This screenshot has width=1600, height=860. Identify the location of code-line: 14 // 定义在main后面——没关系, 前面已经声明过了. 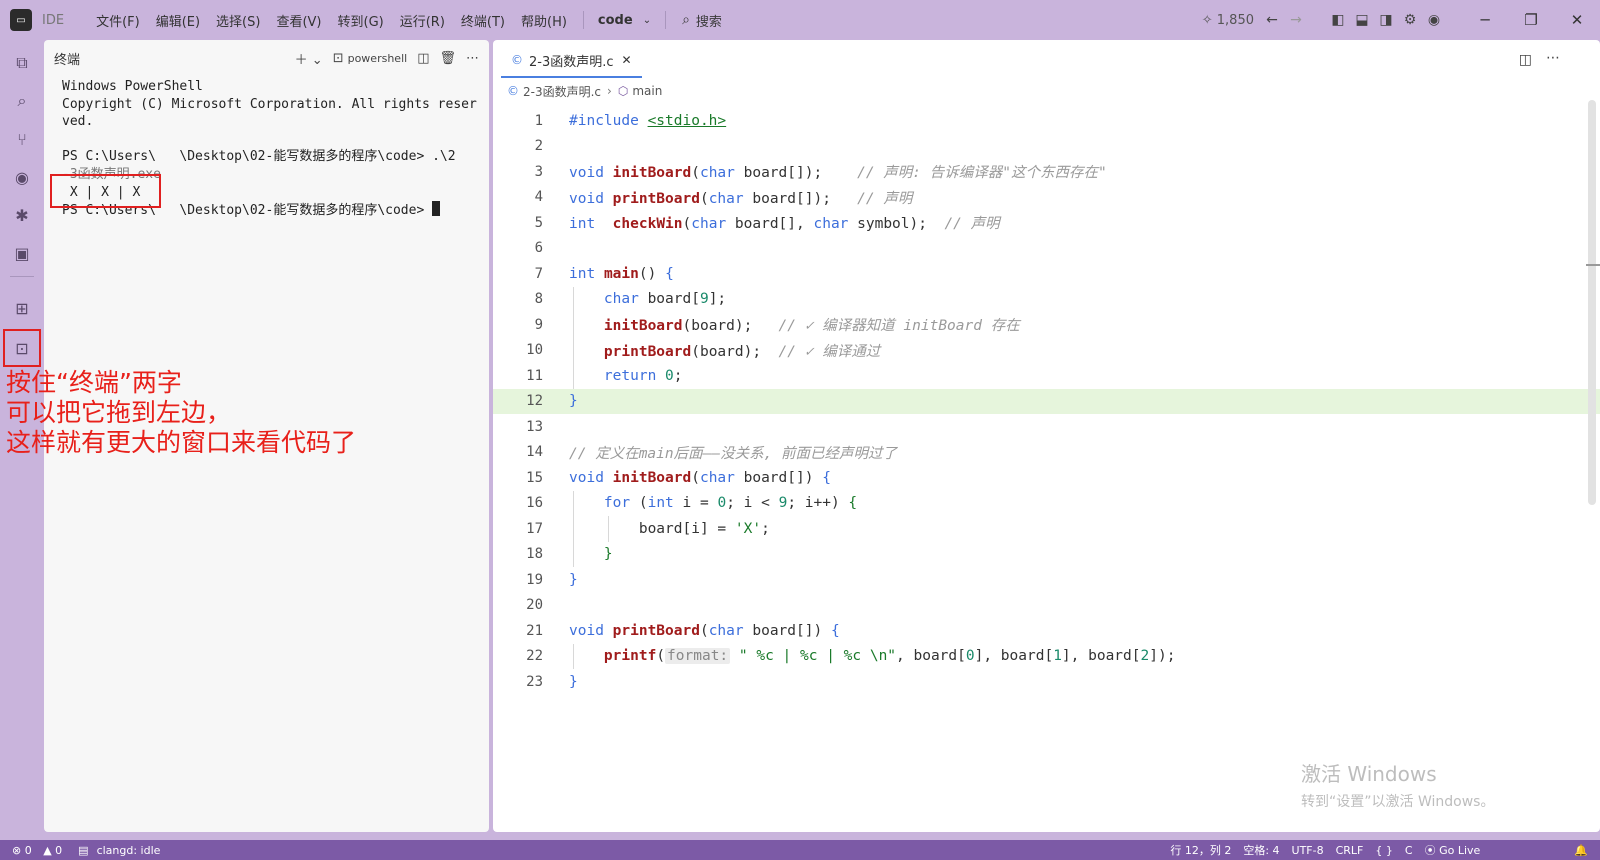
(1046, 453).